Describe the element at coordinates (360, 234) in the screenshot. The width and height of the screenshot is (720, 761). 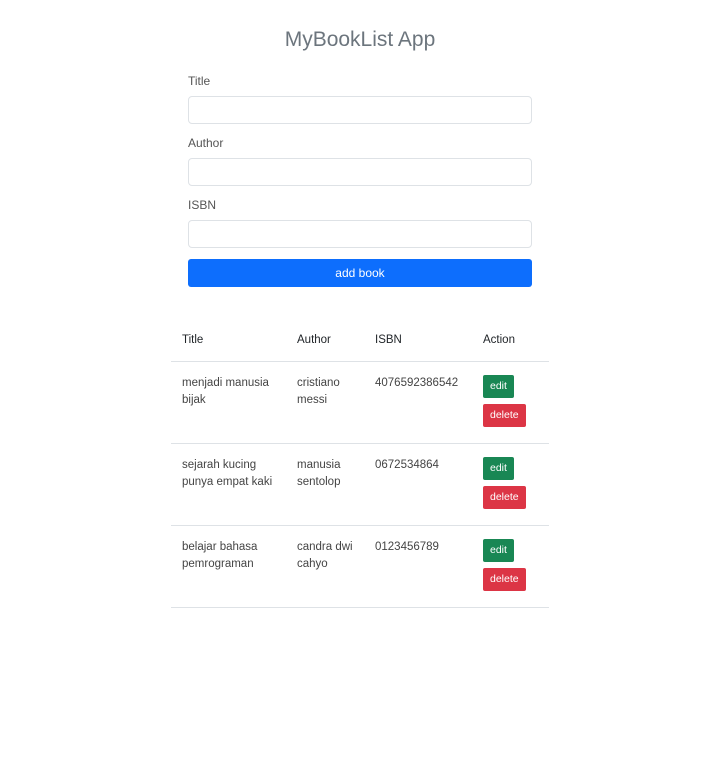
I see `isbn-input` at that location.